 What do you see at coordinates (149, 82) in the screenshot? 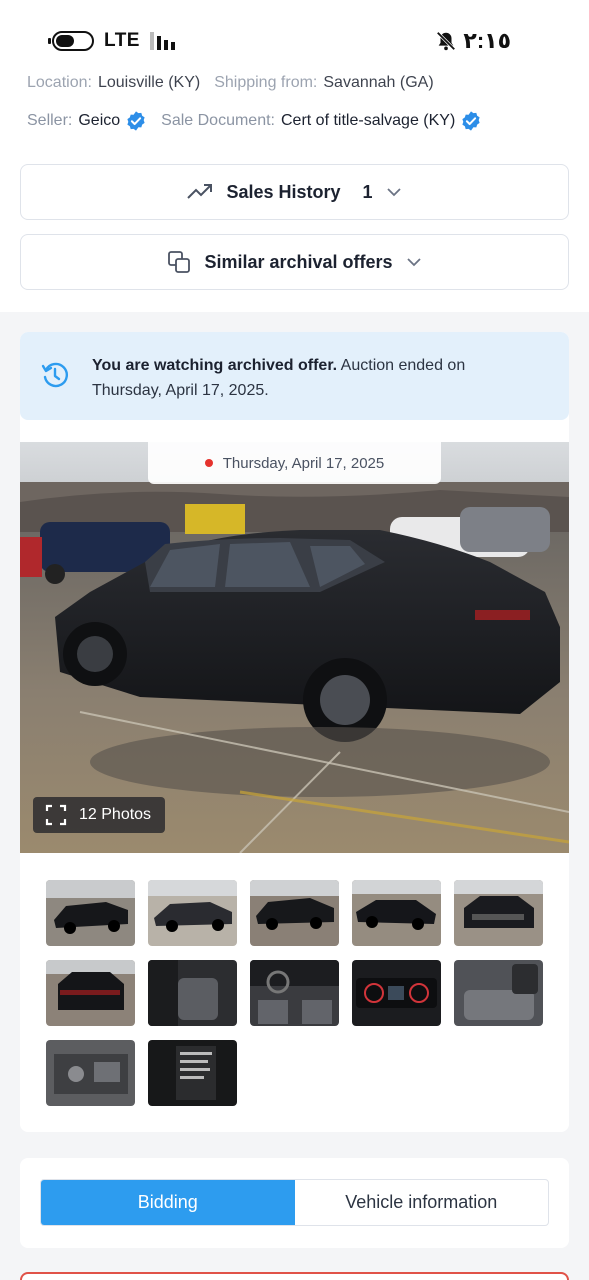
I see `location-value: Louisville (KY)` at bounding box center [149, 82].